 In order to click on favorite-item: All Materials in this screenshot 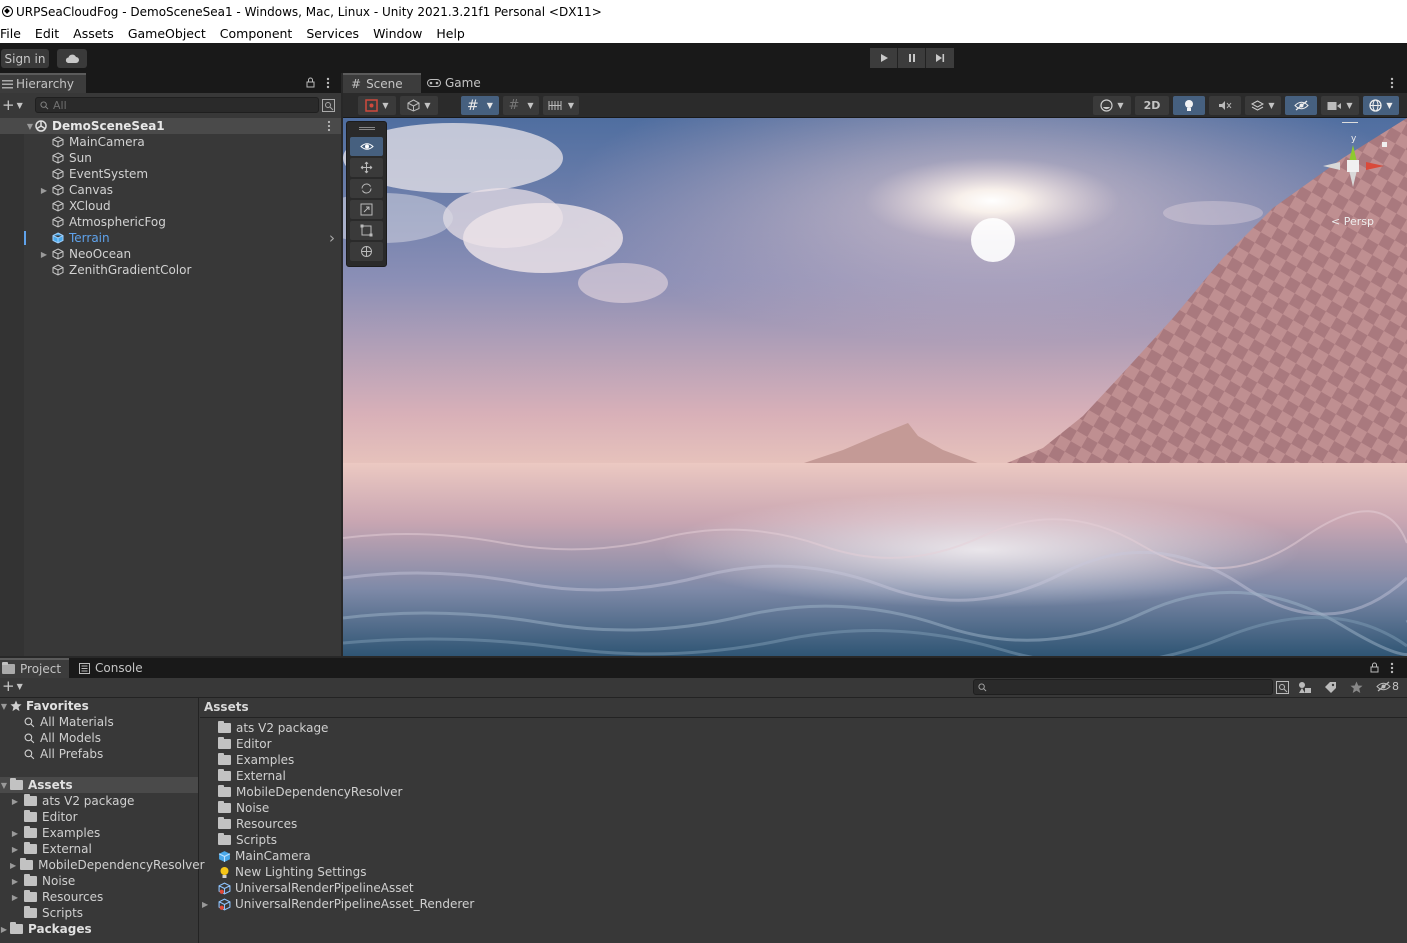, I will do `click(99, 722)`.